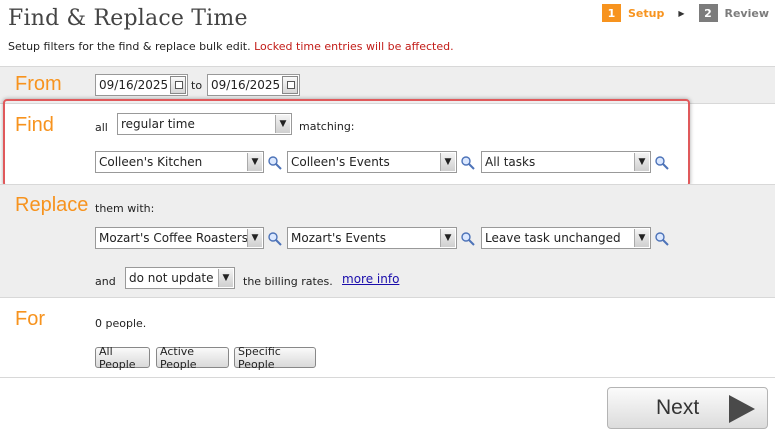  Describe the element at coordinates (134, 85) in the screenshot. I see `start-date-value: 09/16/2025` at that location.